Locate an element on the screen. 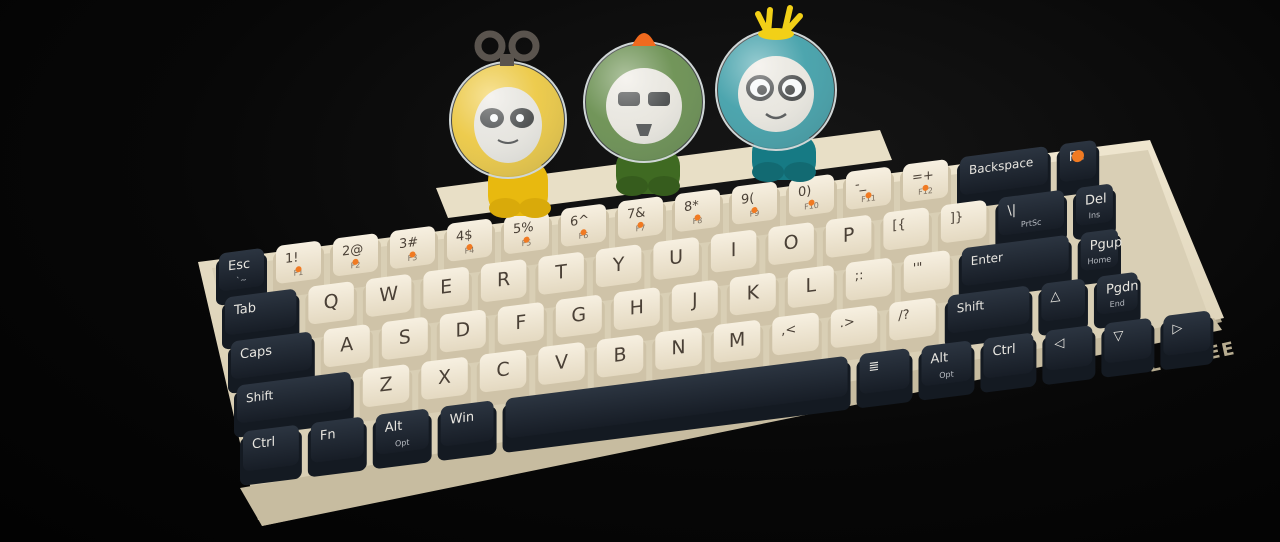  key-legend: ◁ is located at coordinates (1059, 344).